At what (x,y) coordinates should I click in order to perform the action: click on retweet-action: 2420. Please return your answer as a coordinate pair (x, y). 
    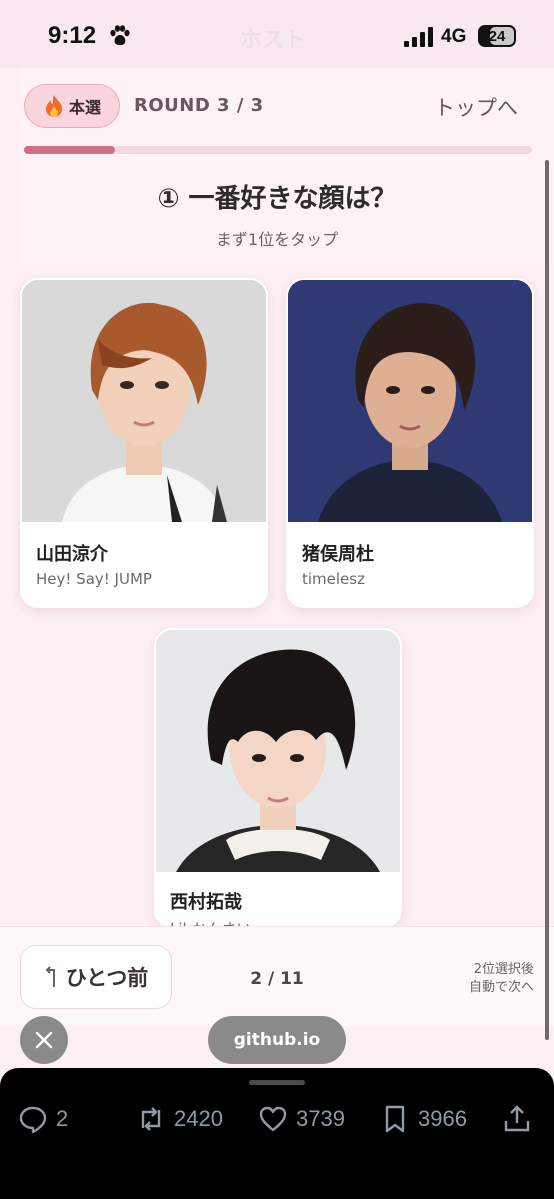
    Looking at the image, I should click on (179, 1119).